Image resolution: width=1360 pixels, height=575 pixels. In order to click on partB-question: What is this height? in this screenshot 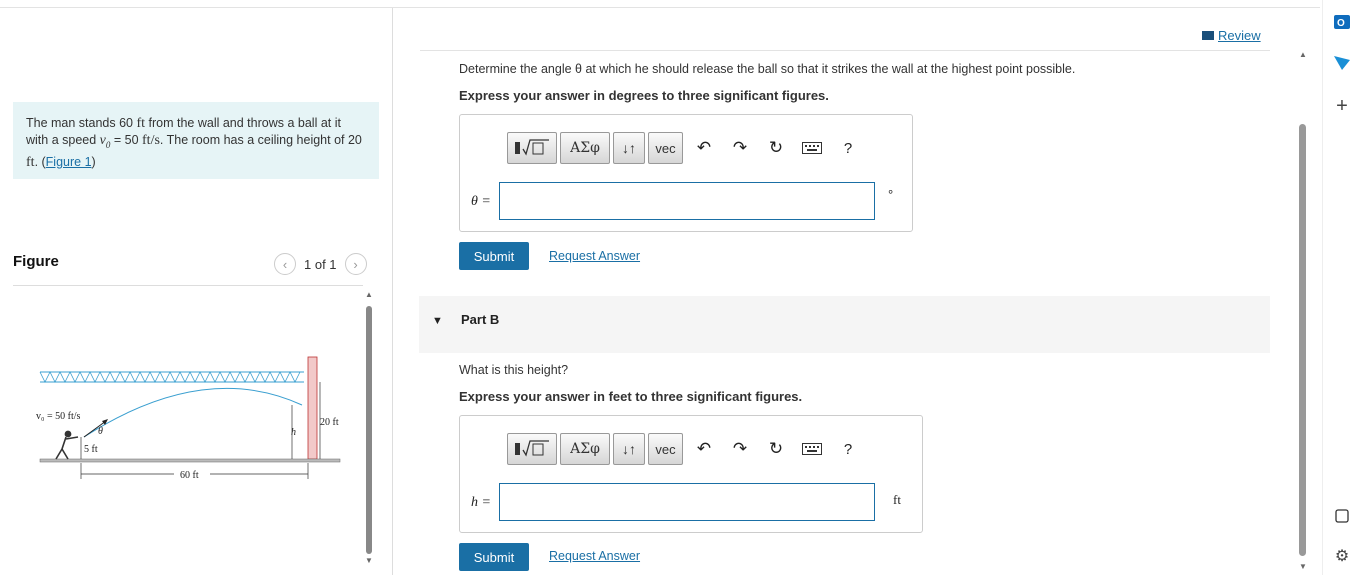, I will do `click(514, 370)`.